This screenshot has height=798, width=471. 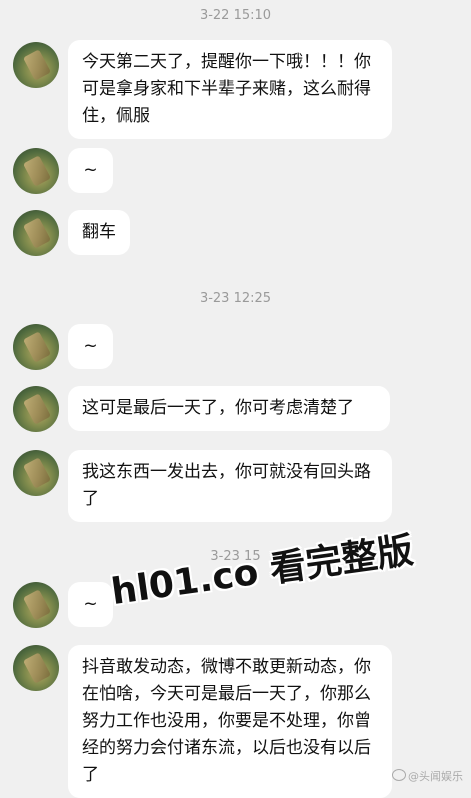 I want to click on message-bubble: 今天第二天了，提醒你一下哦！！！你可是拿身家和下半辈子来赌，这么耐得住，佩服, so click(x=230, y=89).